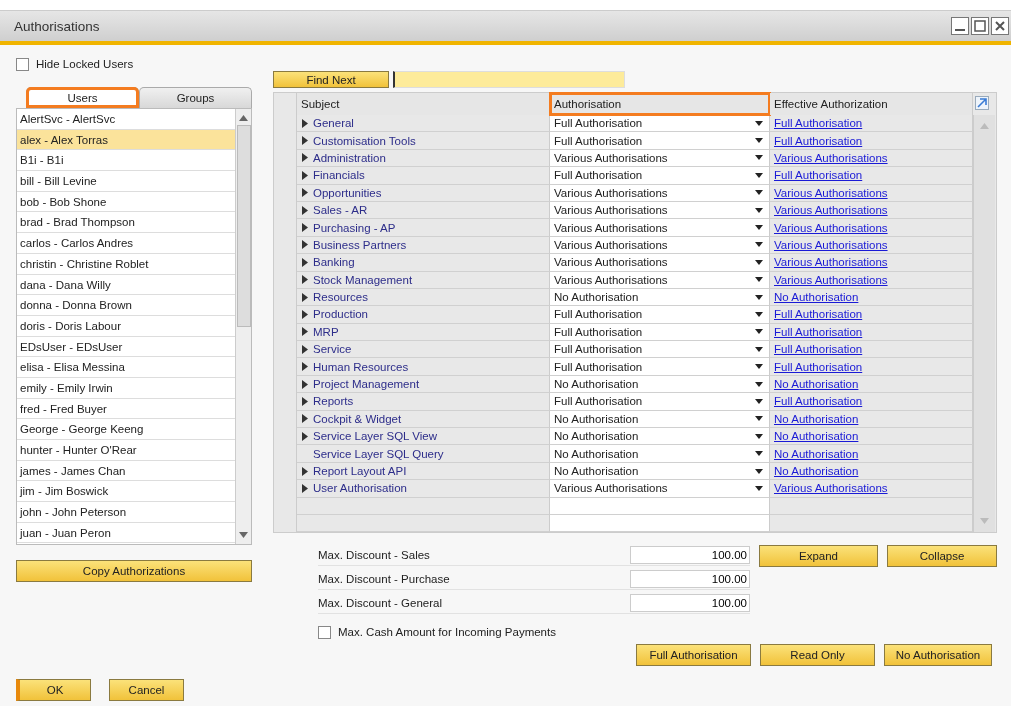 The width and height of the screenshot is (1011, 706). I want to click on subject-cell: Purchasing - AP, so click(354, 227).